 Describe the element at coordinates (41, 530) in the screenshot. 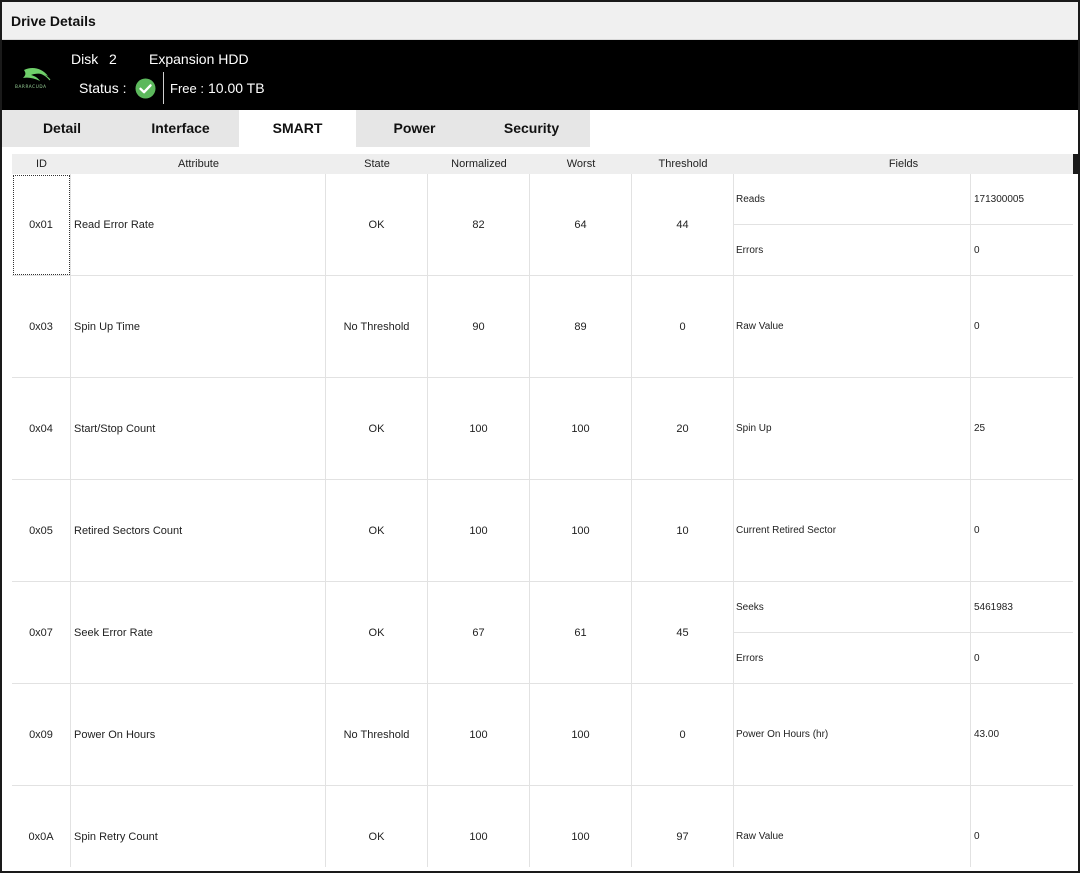

I see `id-cell: 0x05` at that location.